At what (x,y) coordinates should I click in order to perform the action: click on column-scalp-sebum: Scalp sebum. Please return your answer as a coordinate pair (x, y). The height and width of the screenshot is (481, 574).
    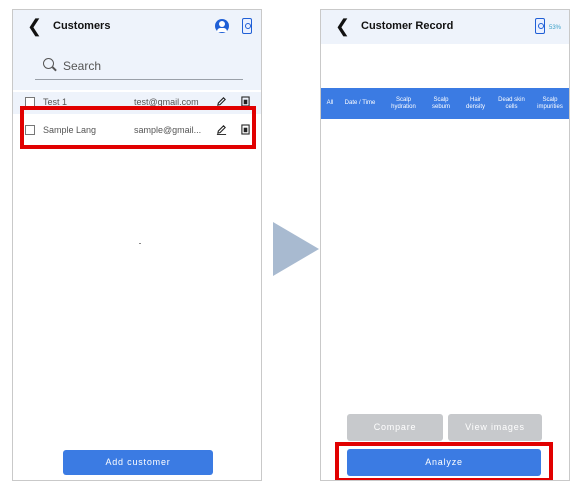
    Looking at the image, I should click on (441, 103).